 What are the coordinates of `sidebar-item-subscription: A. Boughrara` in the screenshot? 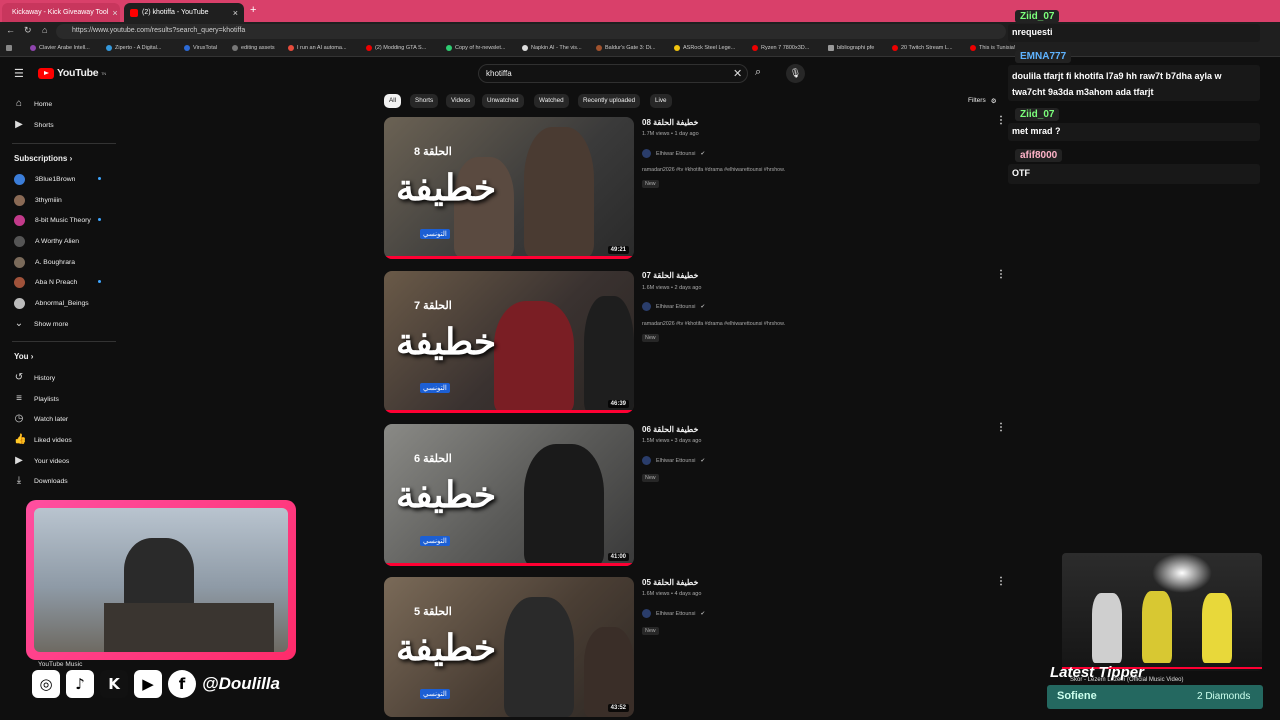 It's located at (44, 262).